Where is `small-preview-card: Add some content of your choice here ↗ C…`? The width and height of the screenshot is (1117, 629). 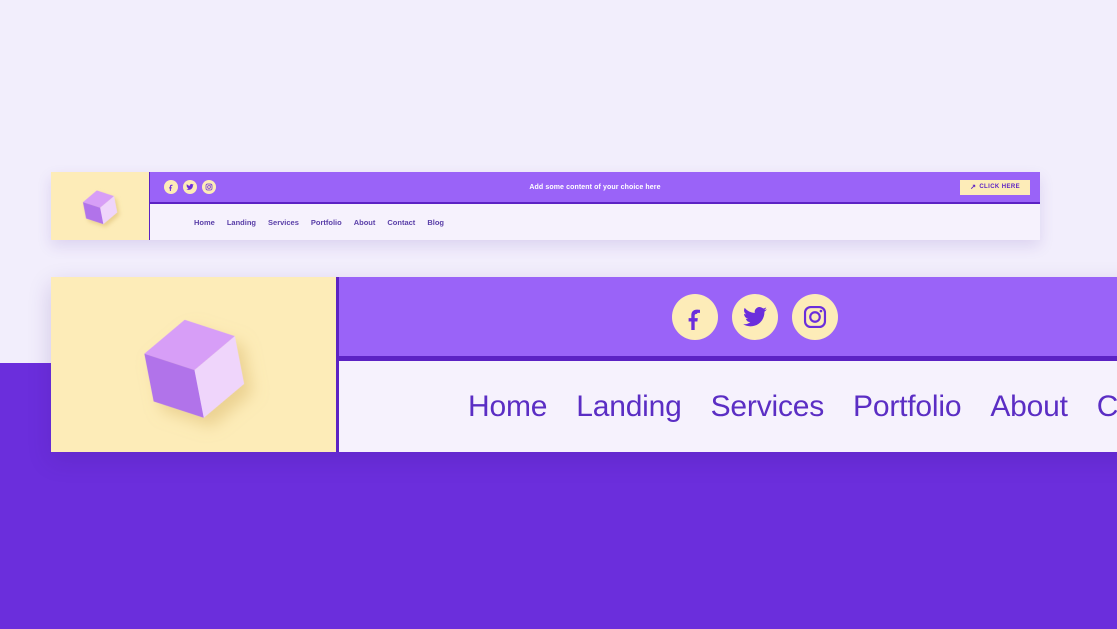 small-preview-card: Add some content of your choice here ↗ C… is located at coordinates (545, 206).